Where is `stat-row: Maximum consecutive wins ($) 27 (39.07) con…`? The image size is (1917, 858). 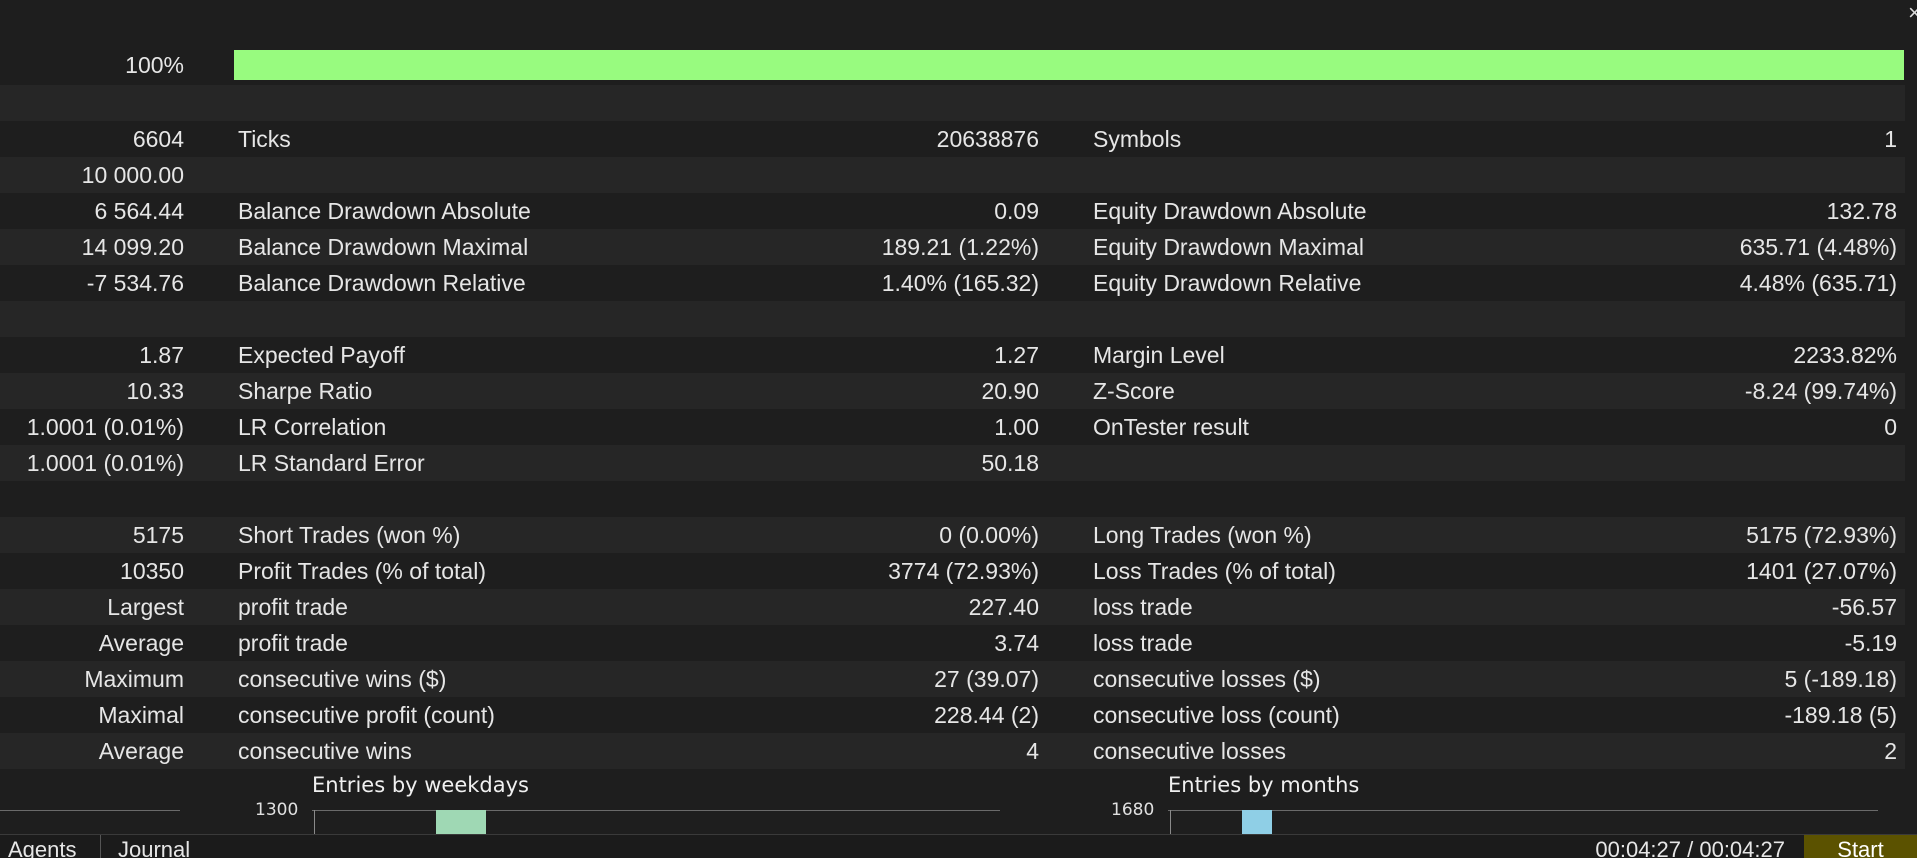 stat-row: Maximum consecutive wins ($) 27 (39.07) con… is located at coordinates (952, 679).